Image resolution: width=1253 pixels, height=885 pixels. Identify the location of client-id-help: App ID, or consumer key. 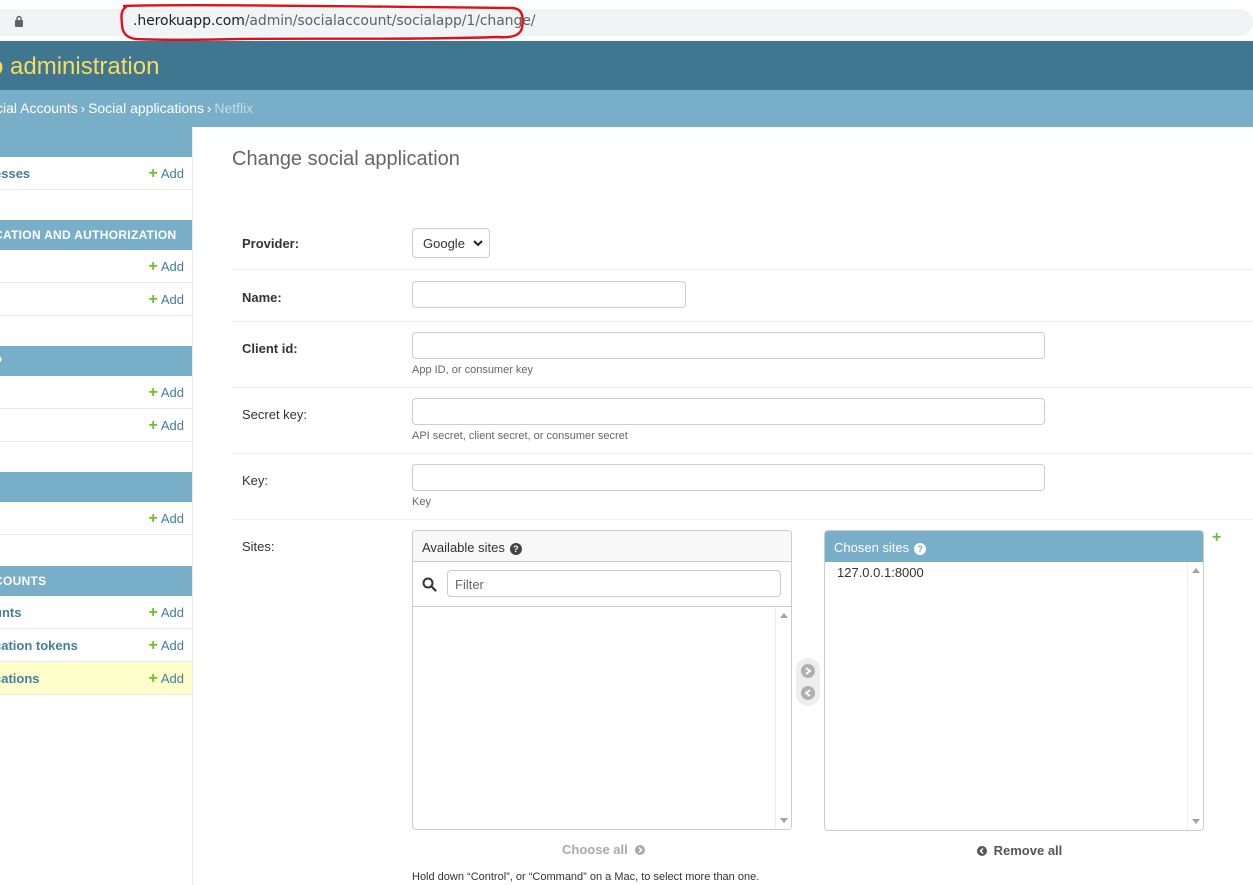
(473, 370).